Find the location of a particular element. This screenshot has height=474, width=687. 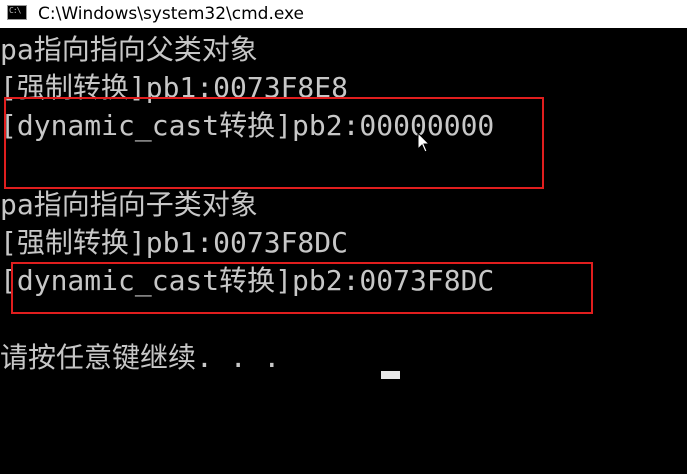

output-line-7: 请按任意键继续. . . is located at coordinates (140, 357).